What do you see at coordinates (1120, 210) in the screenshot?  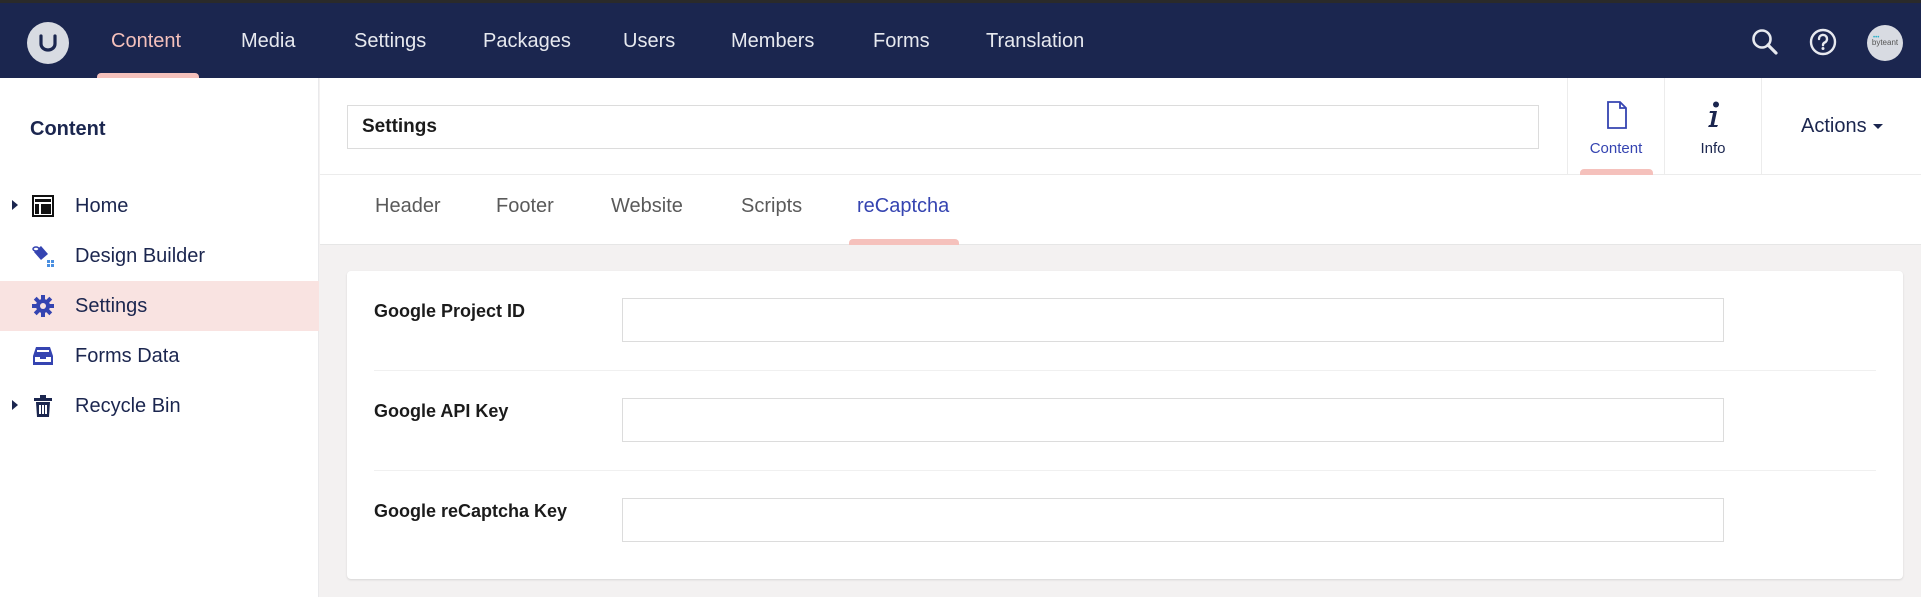 I see `property-tabs: Header Footer Website Scripts reCaptcha` at bounding box center [1120, 210].